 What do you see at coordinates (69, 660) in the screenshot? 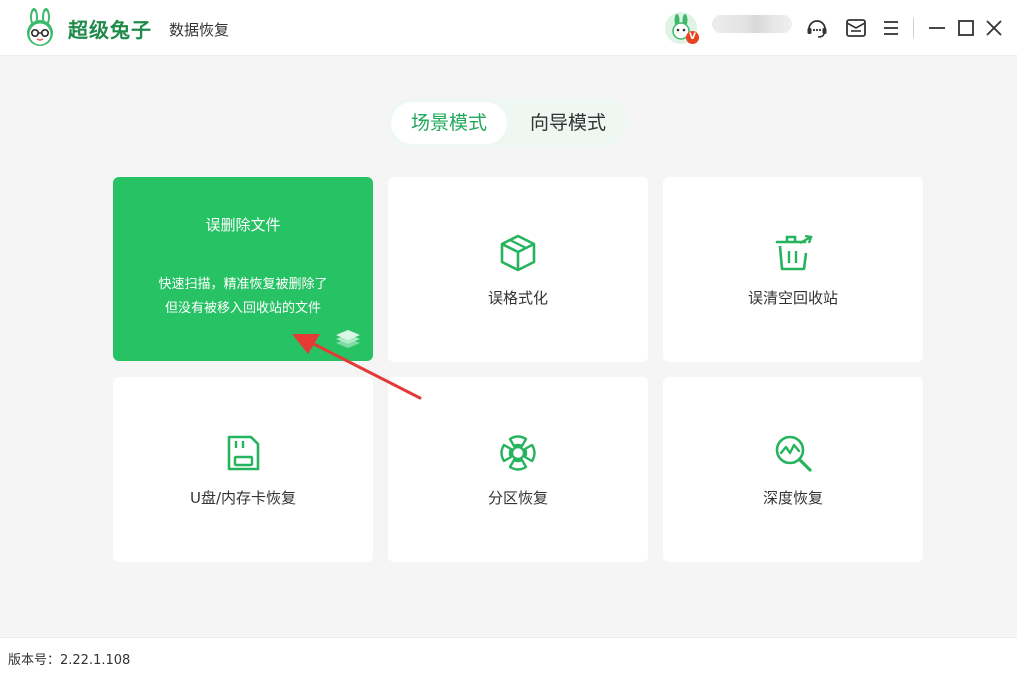
I see `version-label: 版本号：2.22.1.108` at bounding box center [69, 660].